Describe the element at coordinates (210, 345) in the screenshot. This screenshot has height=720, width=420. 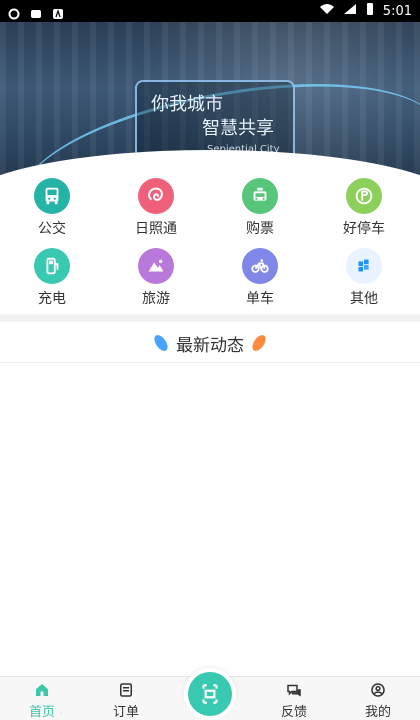
I see `news-title: 最新动态` at that location.